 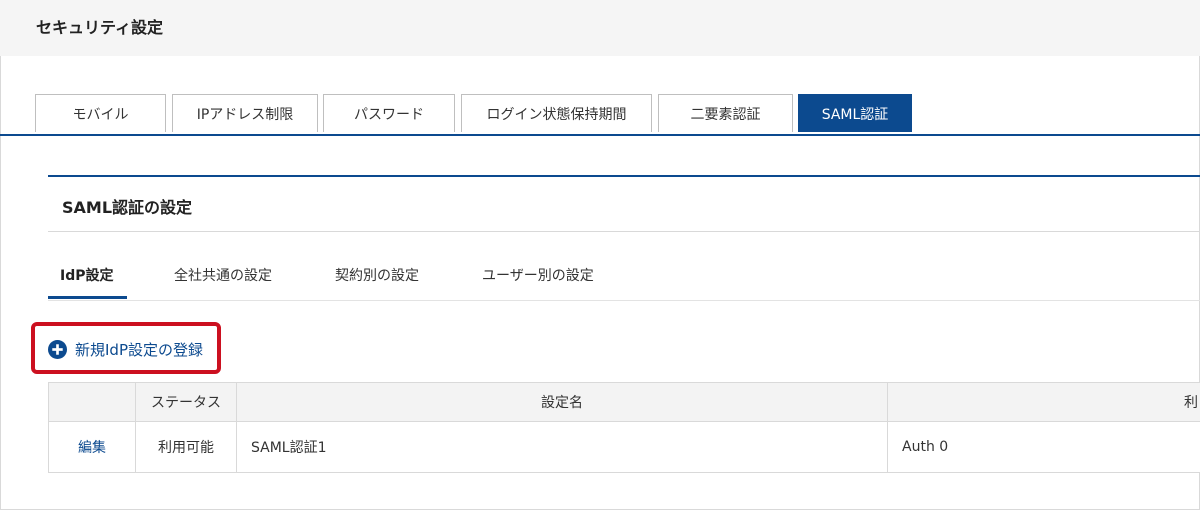 I want to click on add-idp-label: 新規IdP設定の登録, so click(x=139, y=350).